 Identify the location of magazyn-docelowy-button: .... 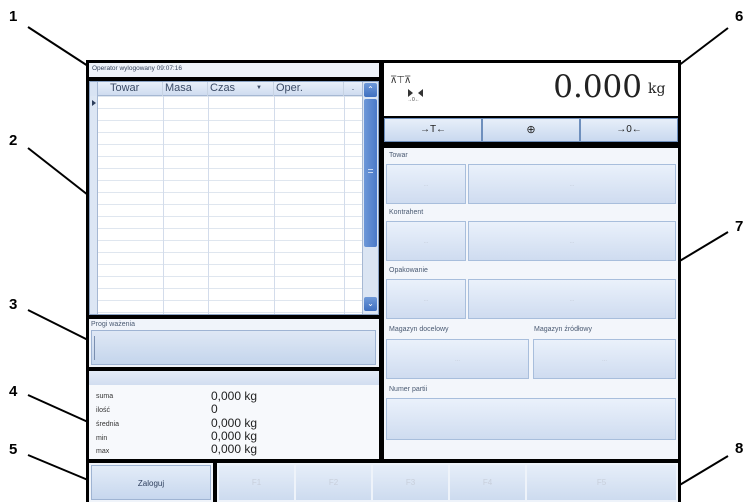
(457, 359).